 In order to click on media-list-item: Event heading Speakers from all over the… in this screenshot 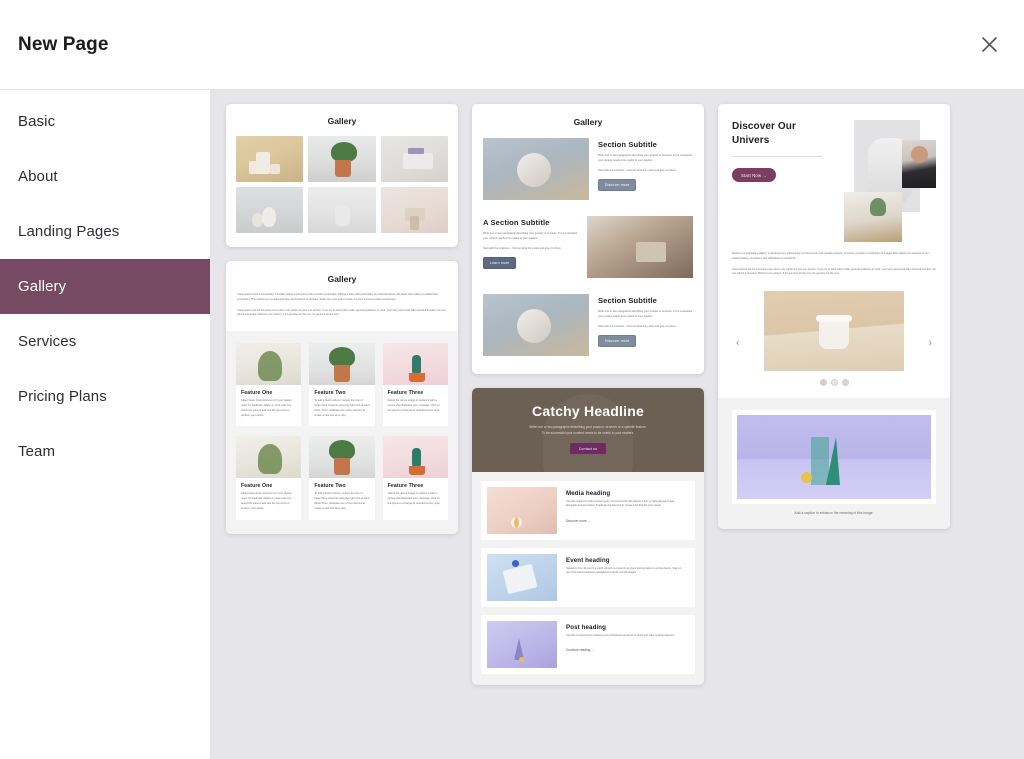, I will do `click(588, 577)`.